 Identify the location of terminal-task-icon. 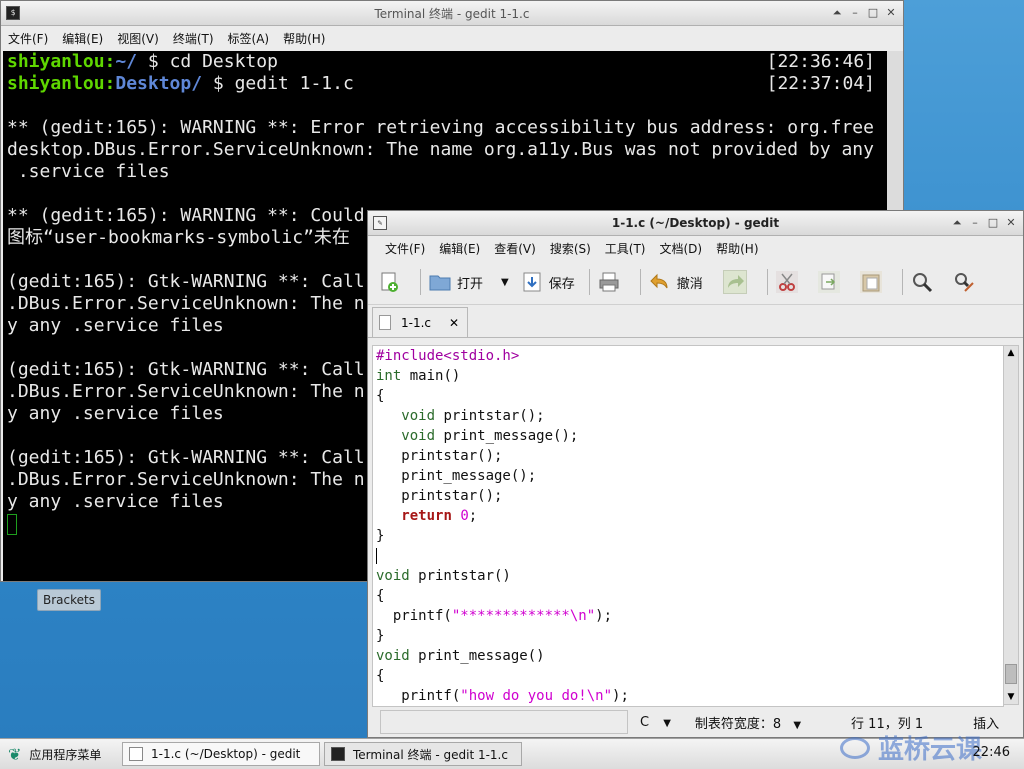
(338, 754).